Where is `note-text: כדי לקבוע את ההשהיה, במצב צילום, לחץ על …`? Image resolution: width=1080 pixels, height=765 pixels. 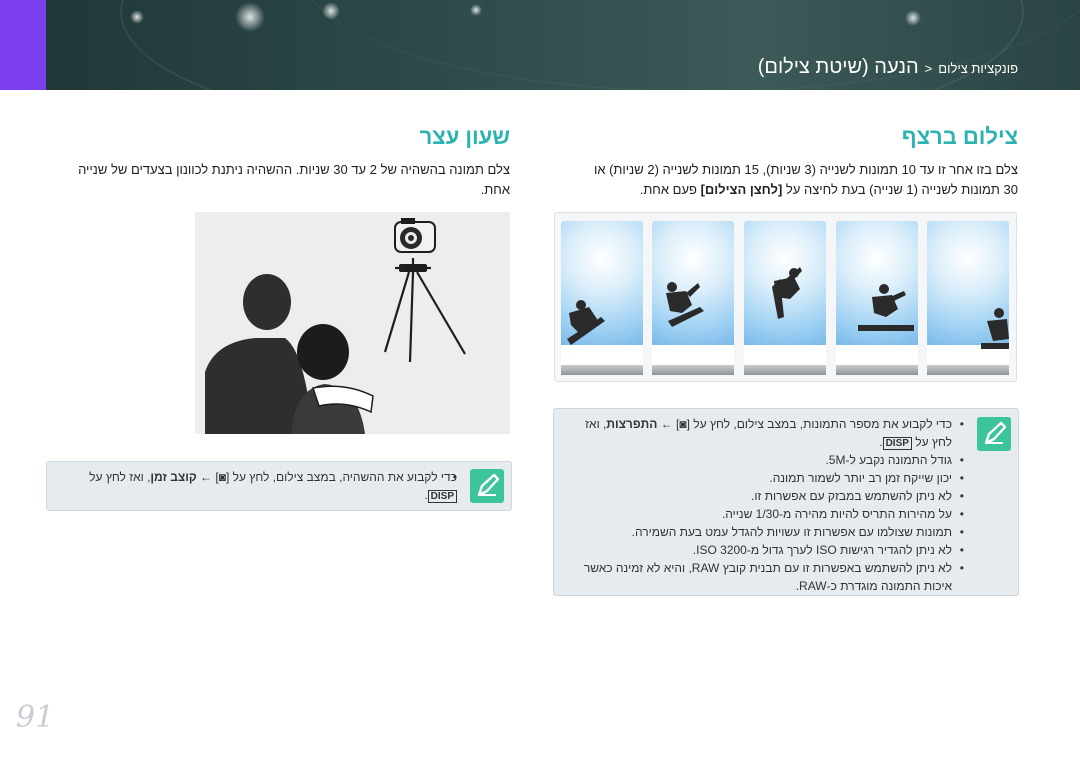 note-text: כדי לקבוע את ההשהיה, במצב צילום, לחץ על … is located at coordinates (257, 486).